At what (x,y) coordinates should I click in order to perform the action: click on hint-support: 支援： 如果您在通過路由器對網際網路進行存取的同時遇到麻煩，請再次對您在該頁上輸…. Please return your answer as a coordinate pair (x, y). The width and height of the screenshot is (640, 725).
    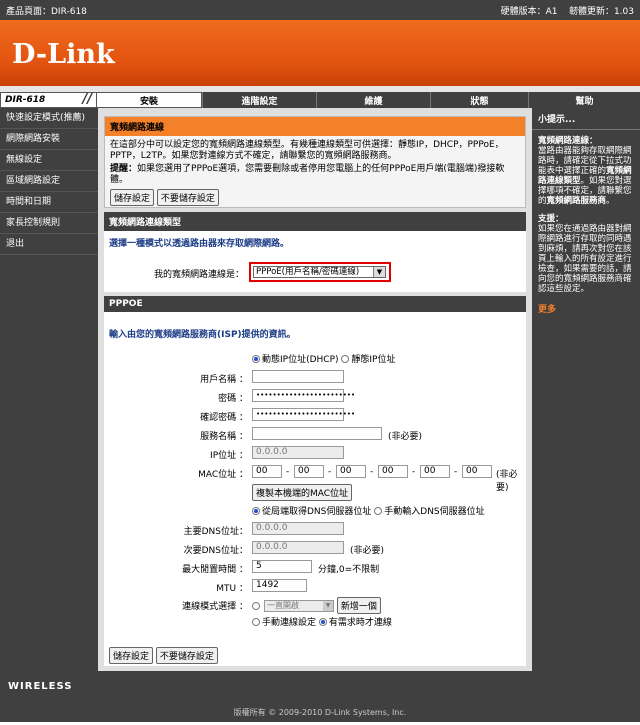
    Looking at the image, I should click on (586, 250).